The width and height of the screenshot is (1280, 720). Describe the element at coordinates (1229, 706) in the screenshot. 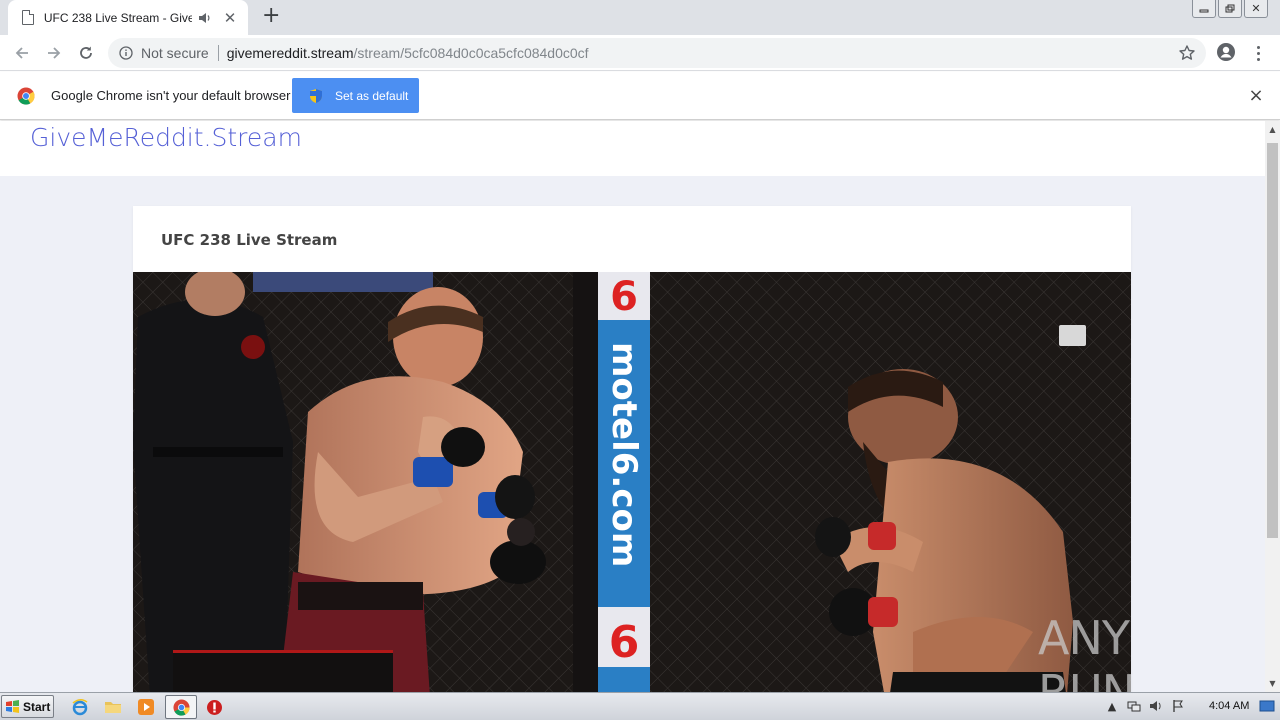

I see `system-clock: 4:04 AM` at that location.